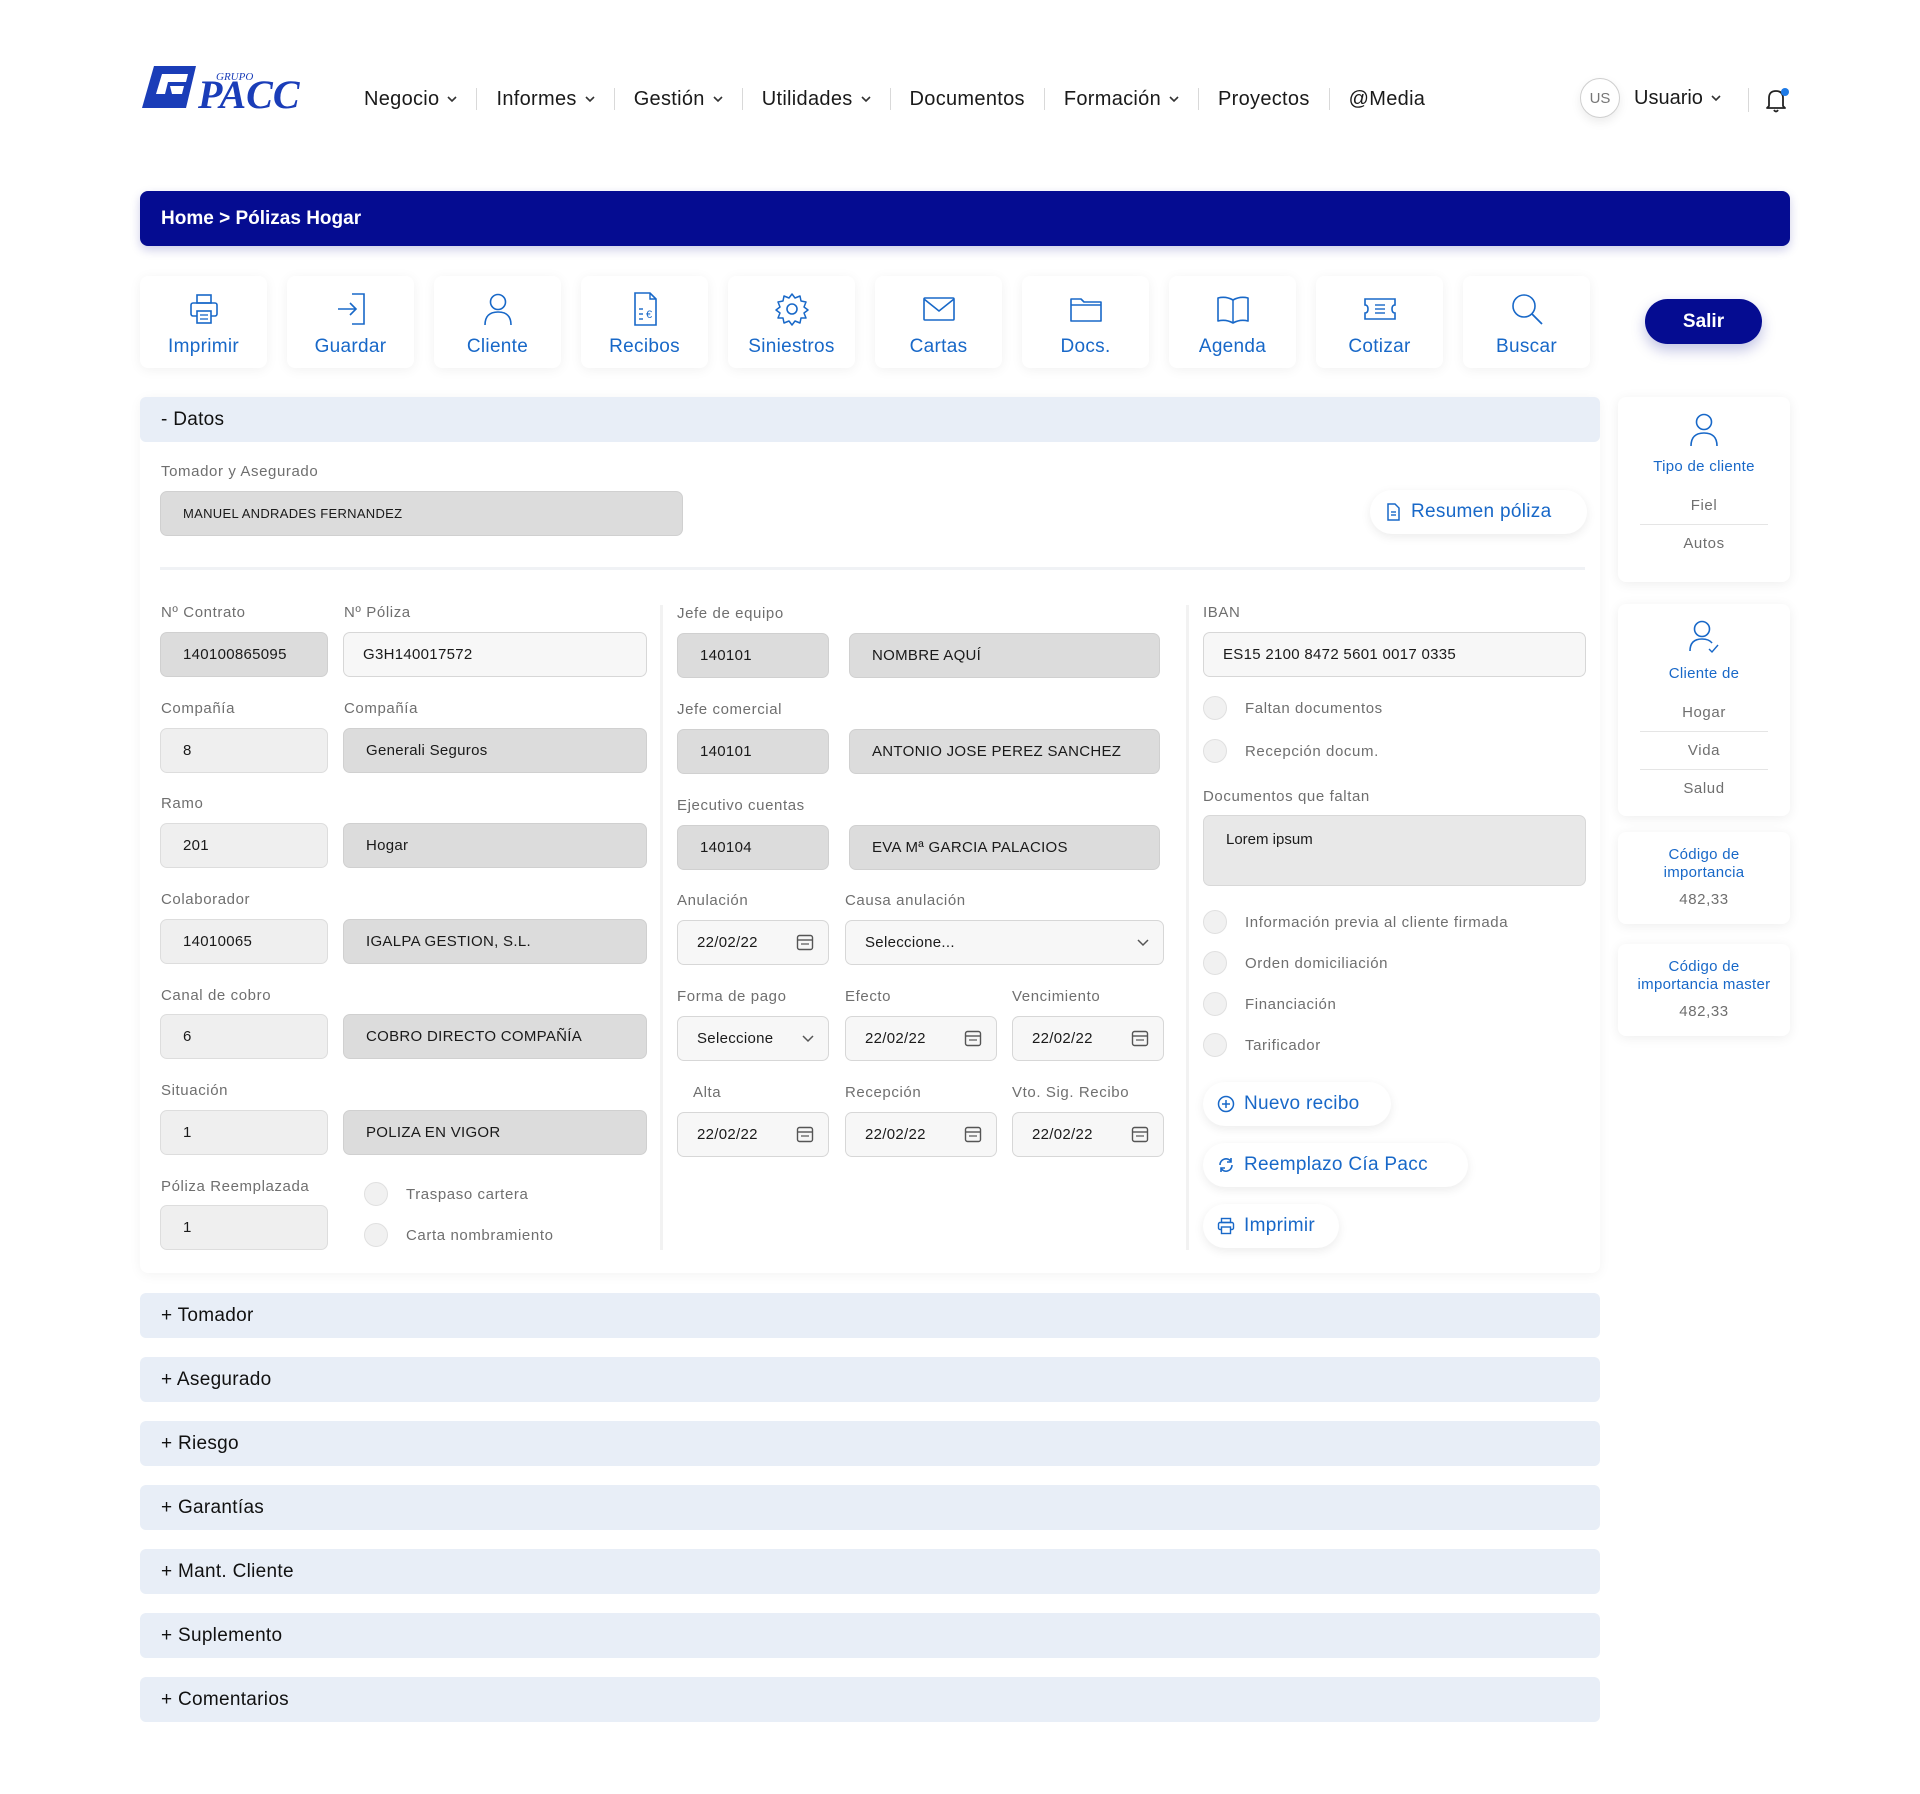 This screenshot has height=1794, width=1920. Describe the element at coordinates (921, 1038) in the screenshot. I see `efecto-date-field: 22/02/22` at that location.